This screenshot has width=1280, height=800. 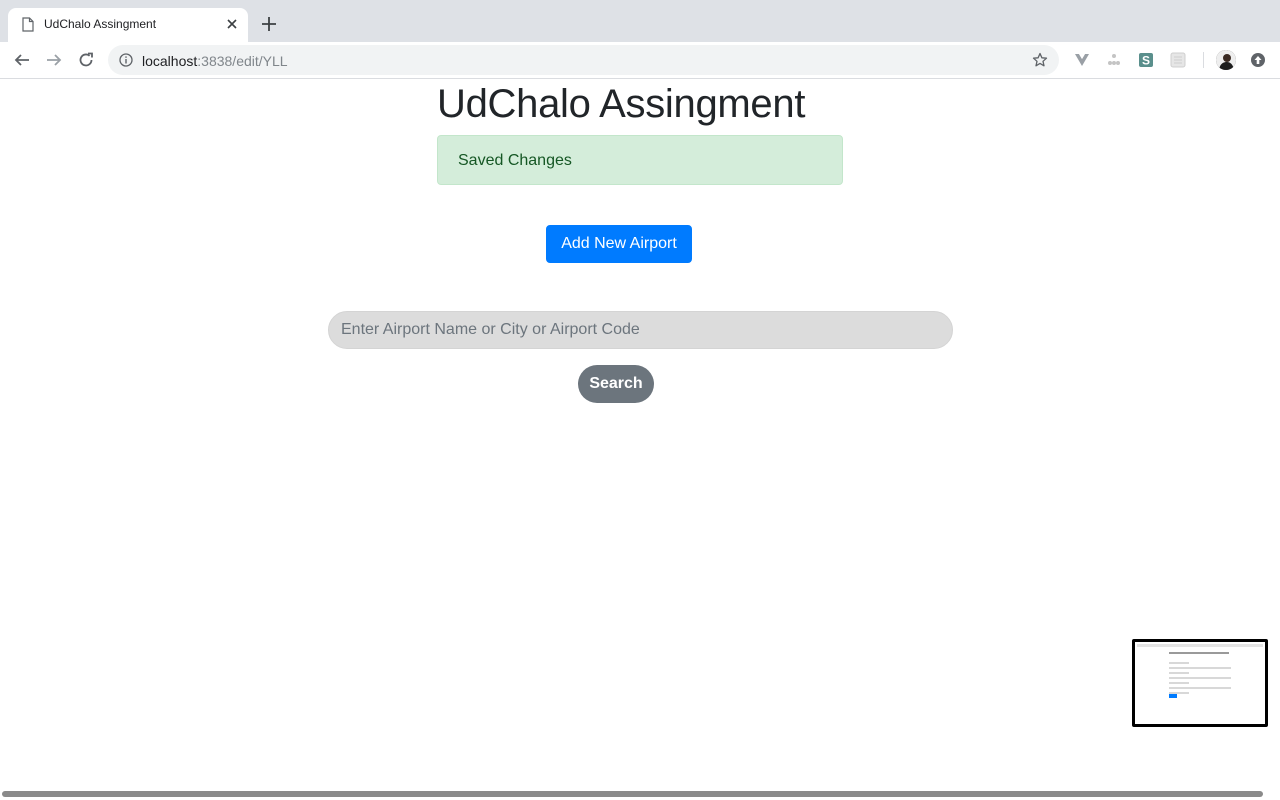 What do you see at coordinates (1040, 60) in the screenshot?
I see `star-icon` at bounding box center [1040, 60].